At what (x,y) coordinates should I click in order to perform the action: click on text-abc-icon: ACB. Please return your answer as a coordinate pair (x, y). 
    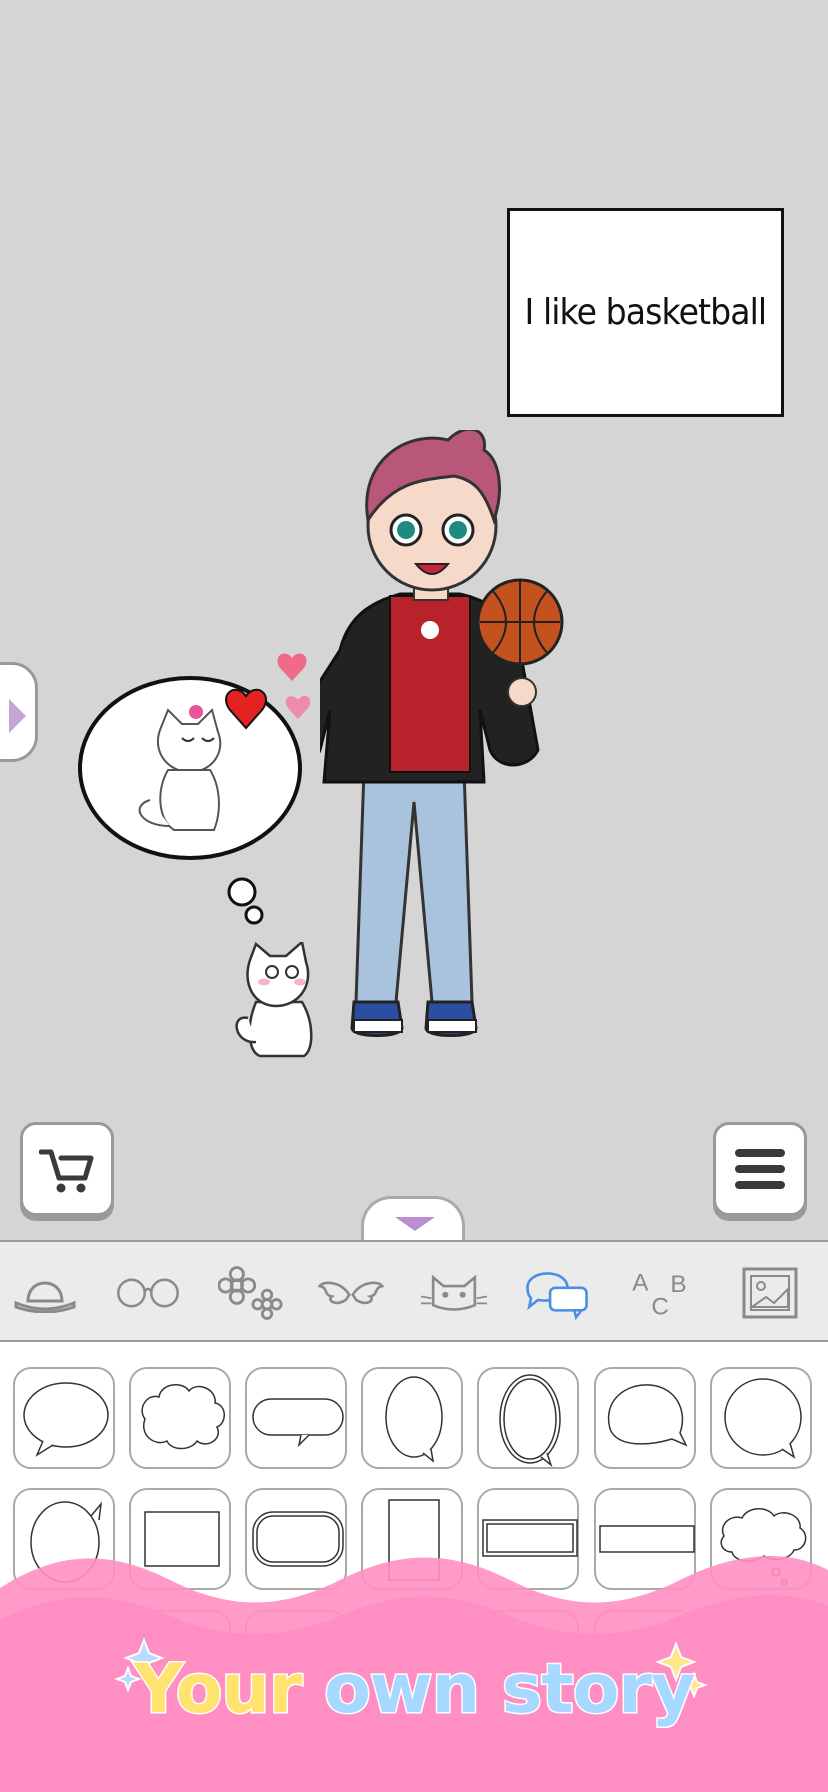
    Looking at the image, I should click on (660, 1293).